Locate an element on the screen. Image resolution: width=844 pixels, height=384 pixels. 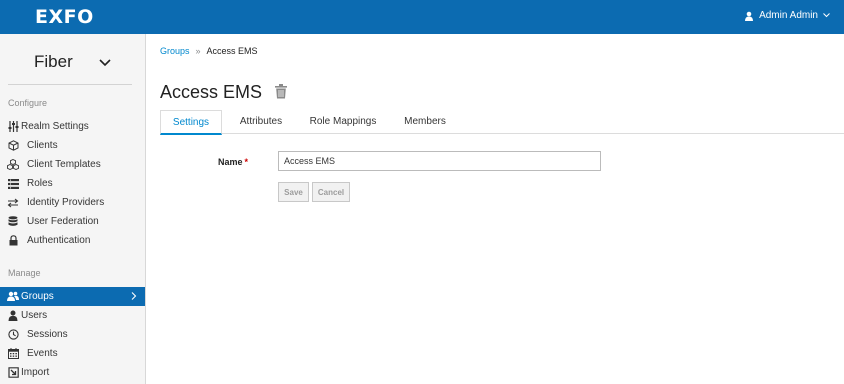
exchange-icon is located at coordinates (13, 203).